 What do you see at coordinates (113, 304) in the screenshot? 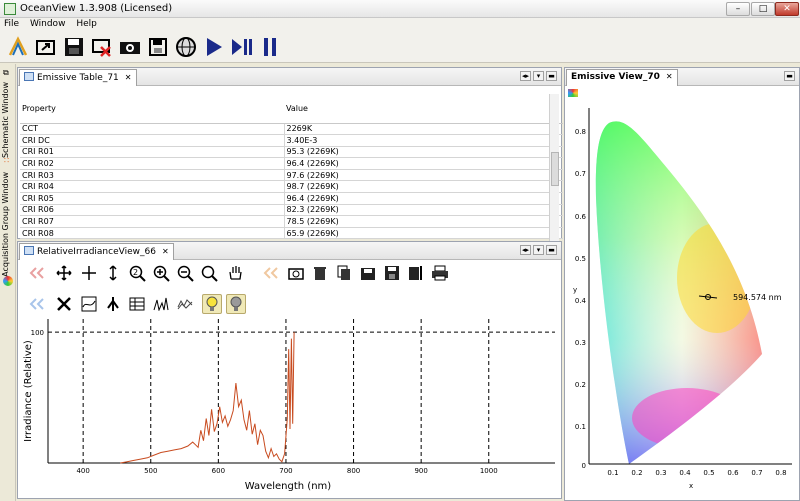
I see `peak-icon` at bounding box center [113, 304].